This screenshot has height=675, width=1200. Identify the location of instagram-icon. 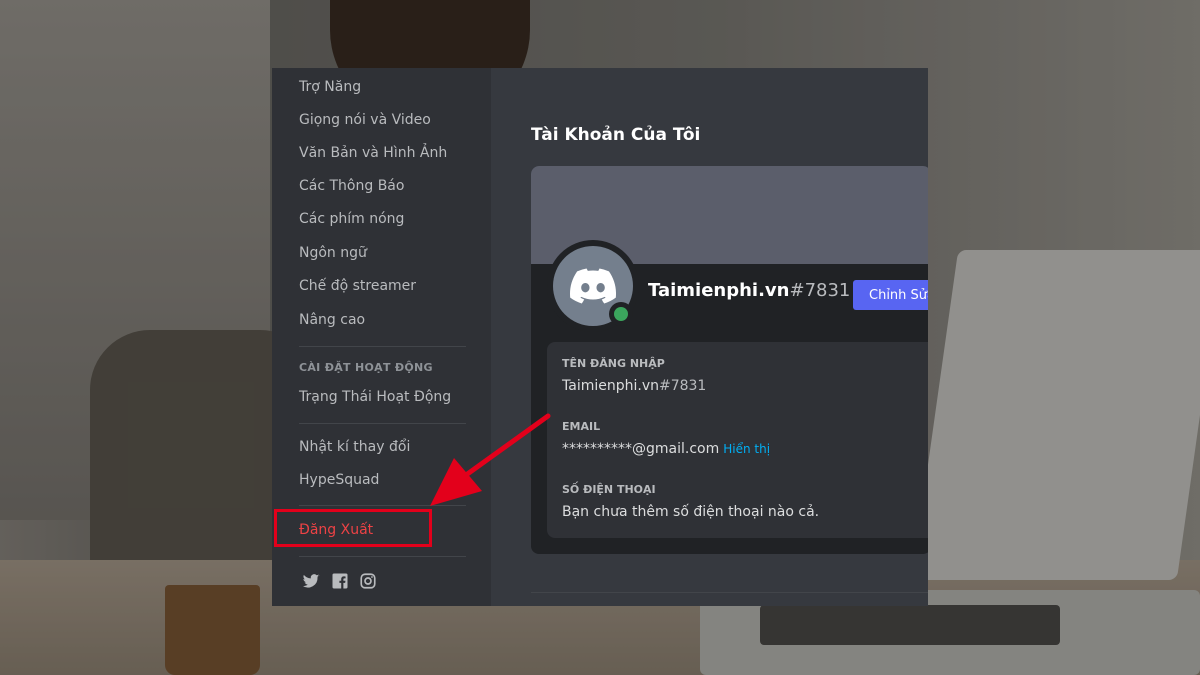
(368, 581).